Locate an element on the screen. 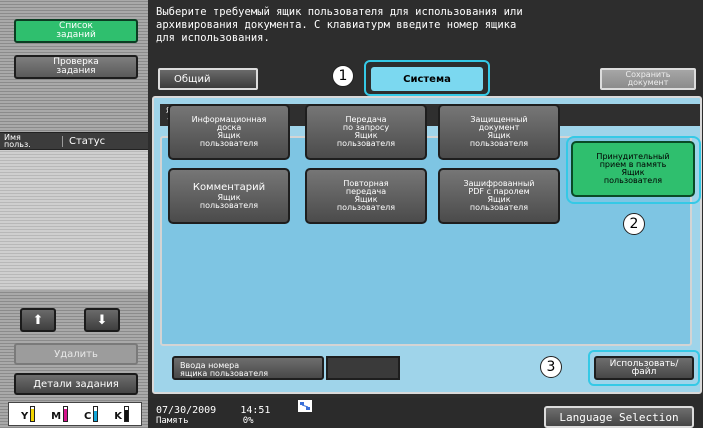 This screenshot has width=703, height=428. secure-document-box-button: Защищенный документ Ящик пользователя is located at coordinates (499, 132).